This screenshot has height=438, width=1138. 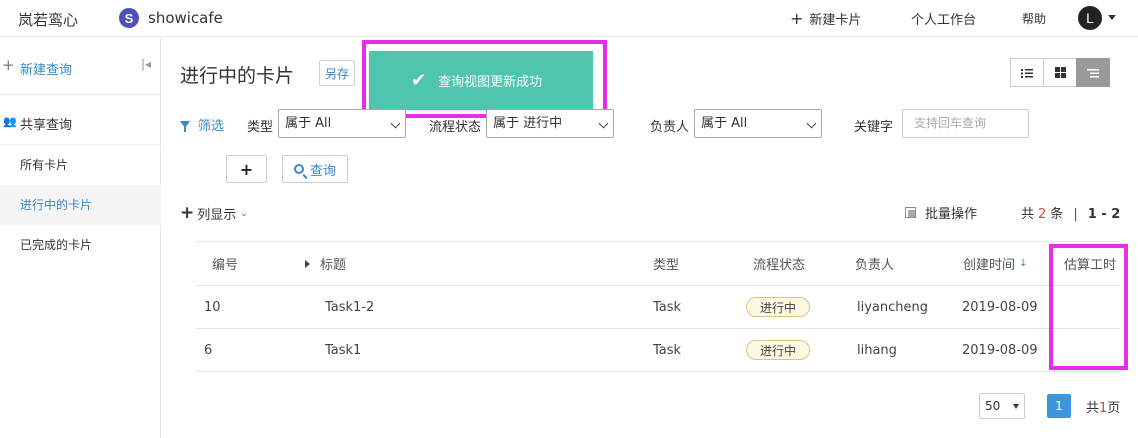 What do you see at coordinates (943, 18) in the screenshot?
I see `workbench-link: 个人工作台` at bounding box center [943, 18].